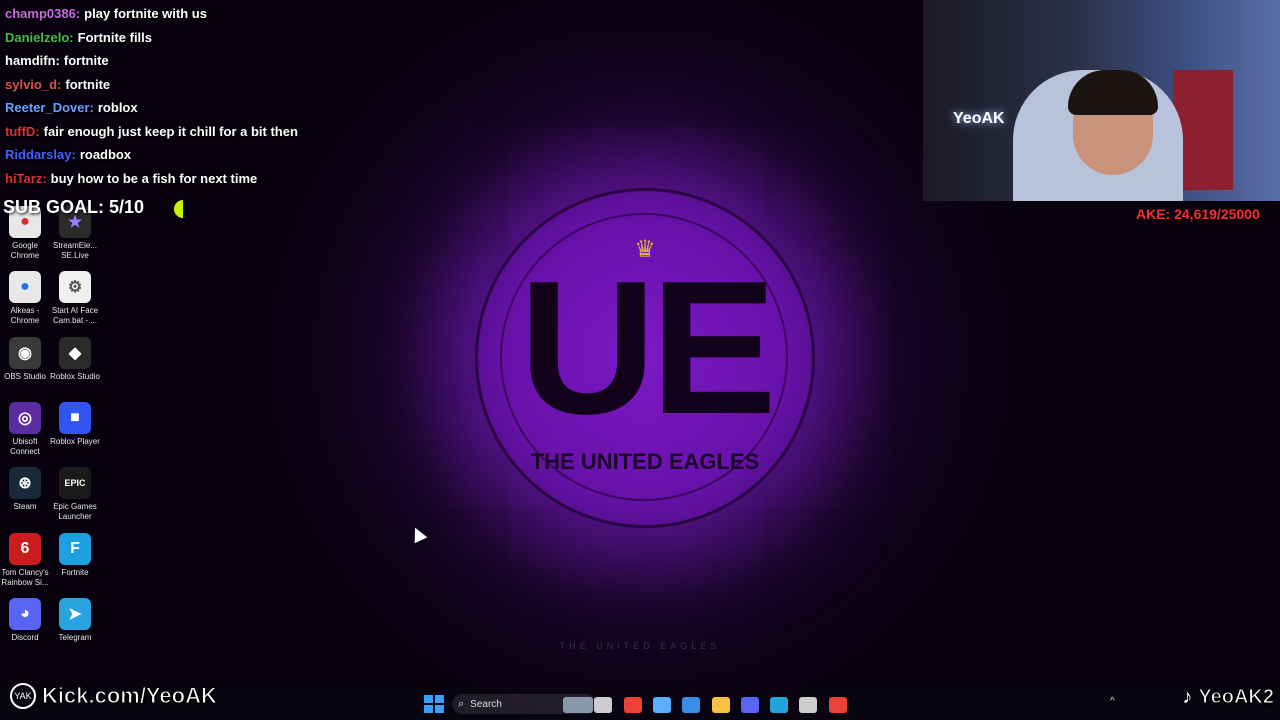  What do you see at coordinates (75, 572) in the screenshot?
I see `desktop-icon-label: Fortnite` at bounding box center [75, 572].